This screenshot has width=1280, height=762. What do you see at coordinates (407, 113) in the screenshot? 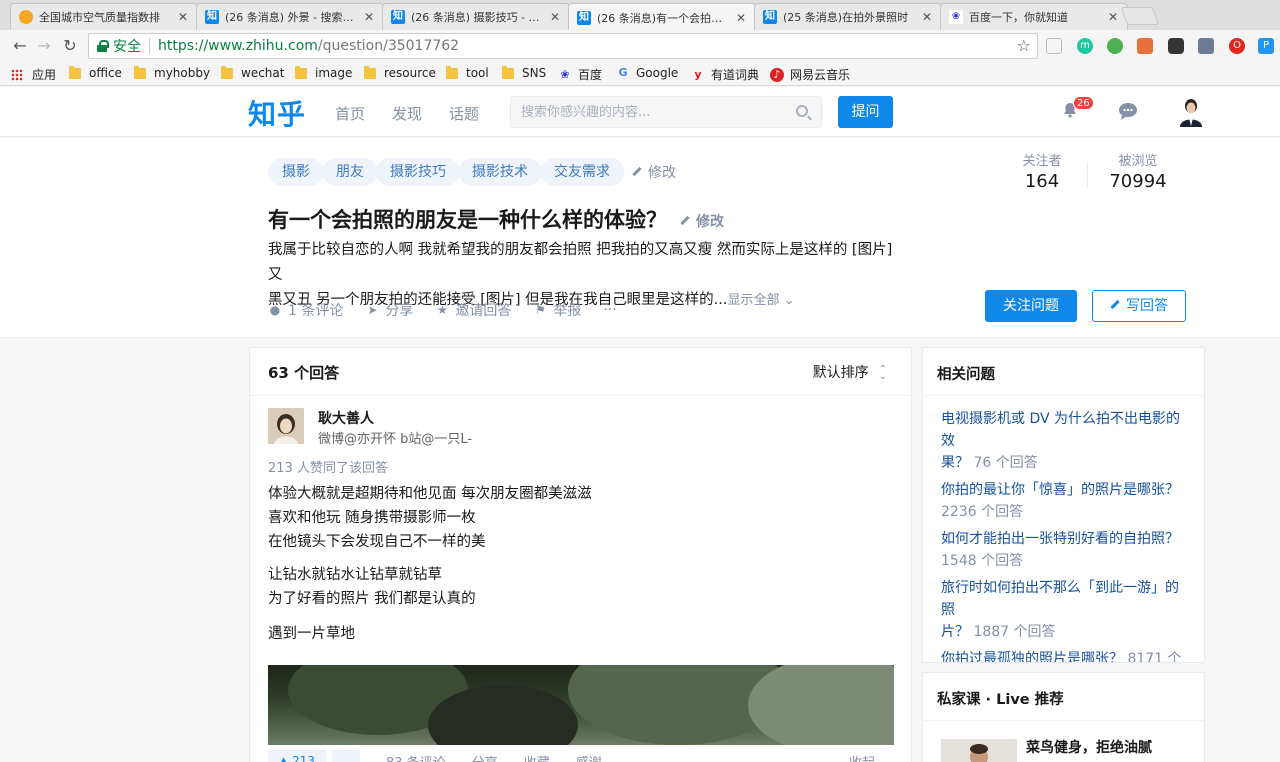
I see `nav-explore: 发现` at bounding box center [407, 113].